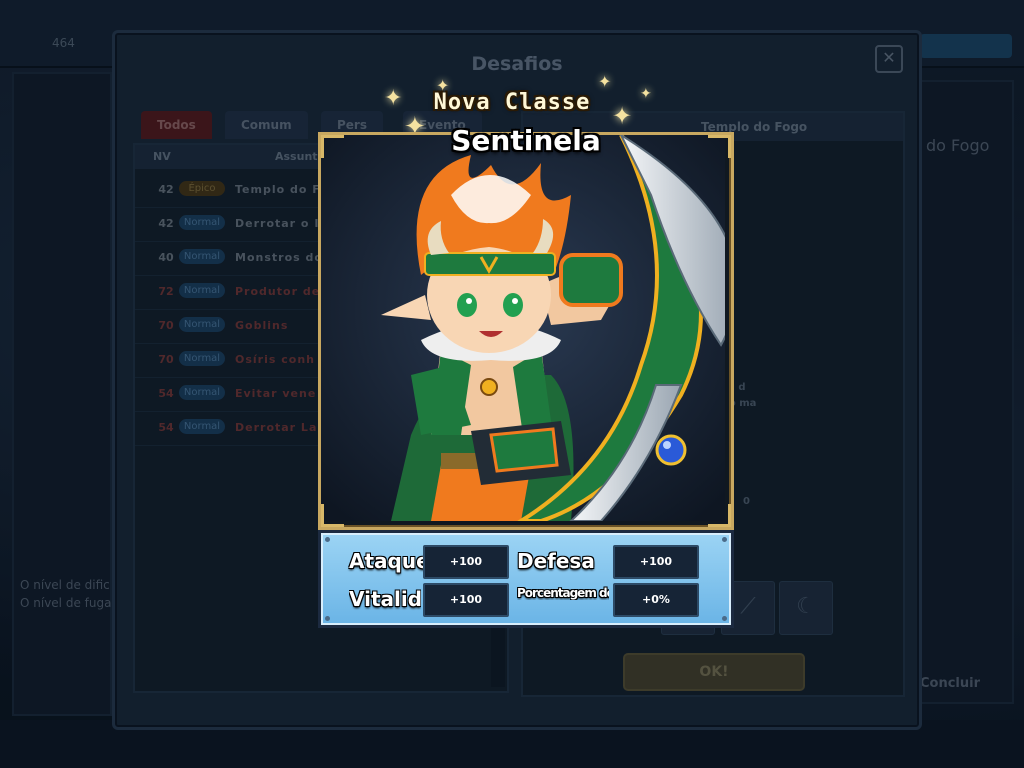 The image size is (1024, 768). I want to click on stat-value-vitality: +100, so click(466, 600).